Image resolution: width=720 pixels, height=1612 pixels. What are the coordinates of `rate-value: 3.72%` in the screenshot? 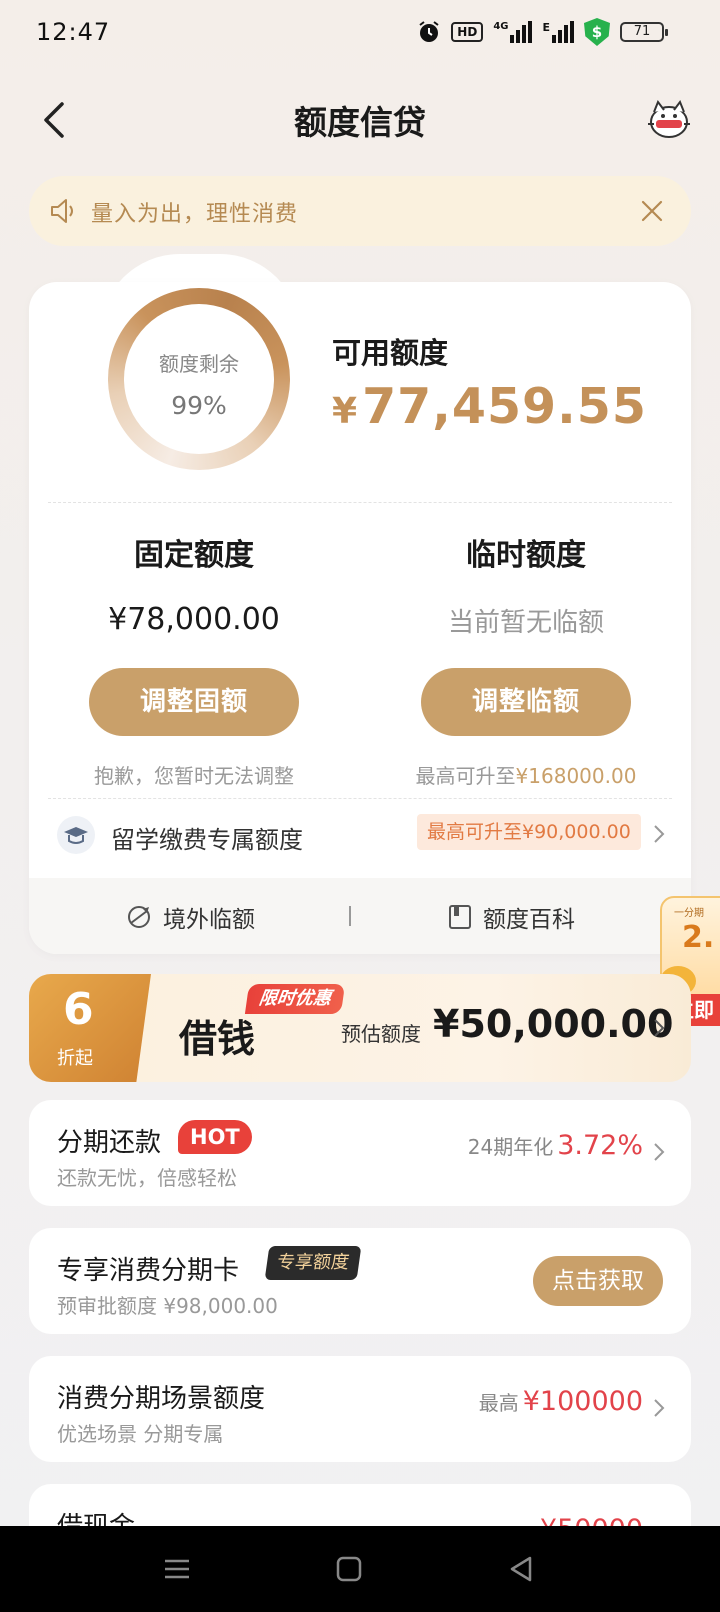 It's located at (600, 1145).